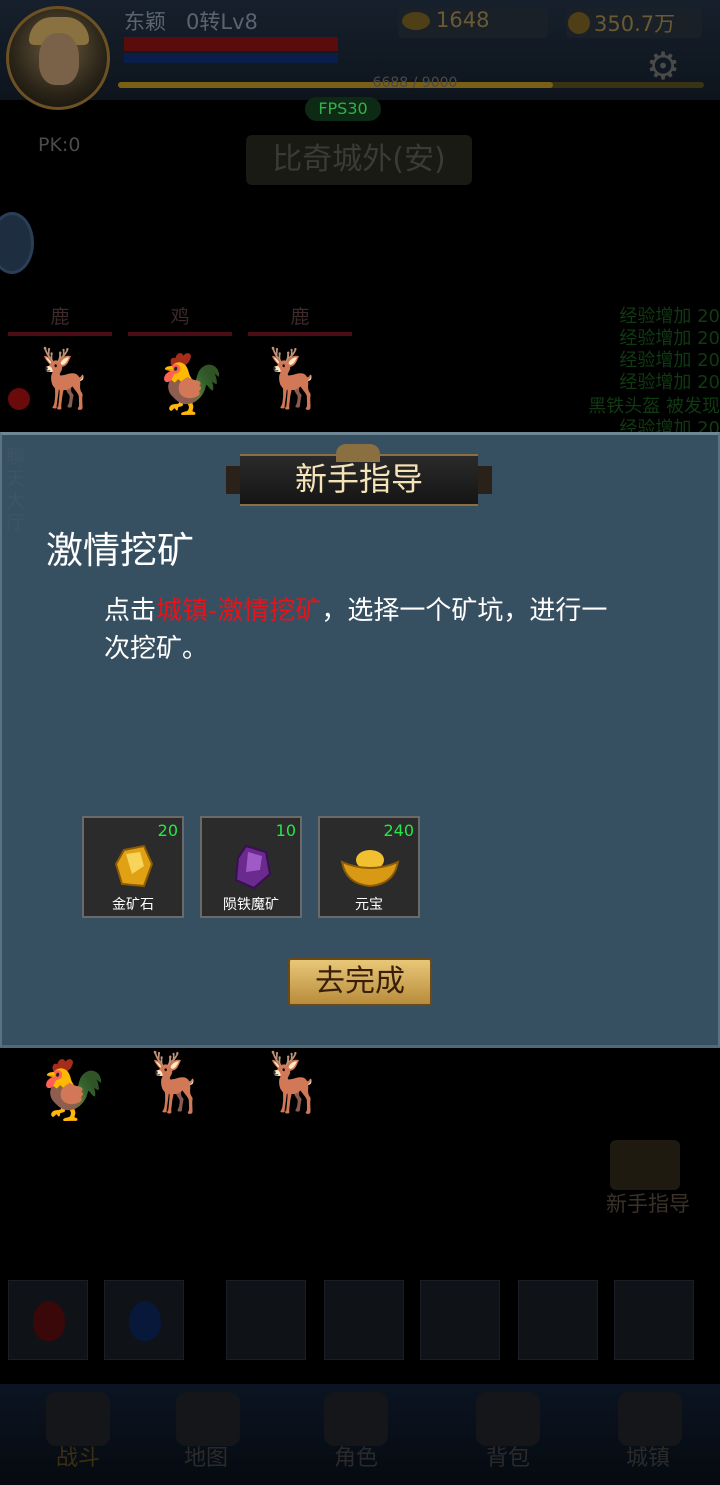 The height and width of the screenshot is (1485, 720). Describe the element at coordinates (48, 1320) in the screenshot. I see `hp-potion-slot` at that location.